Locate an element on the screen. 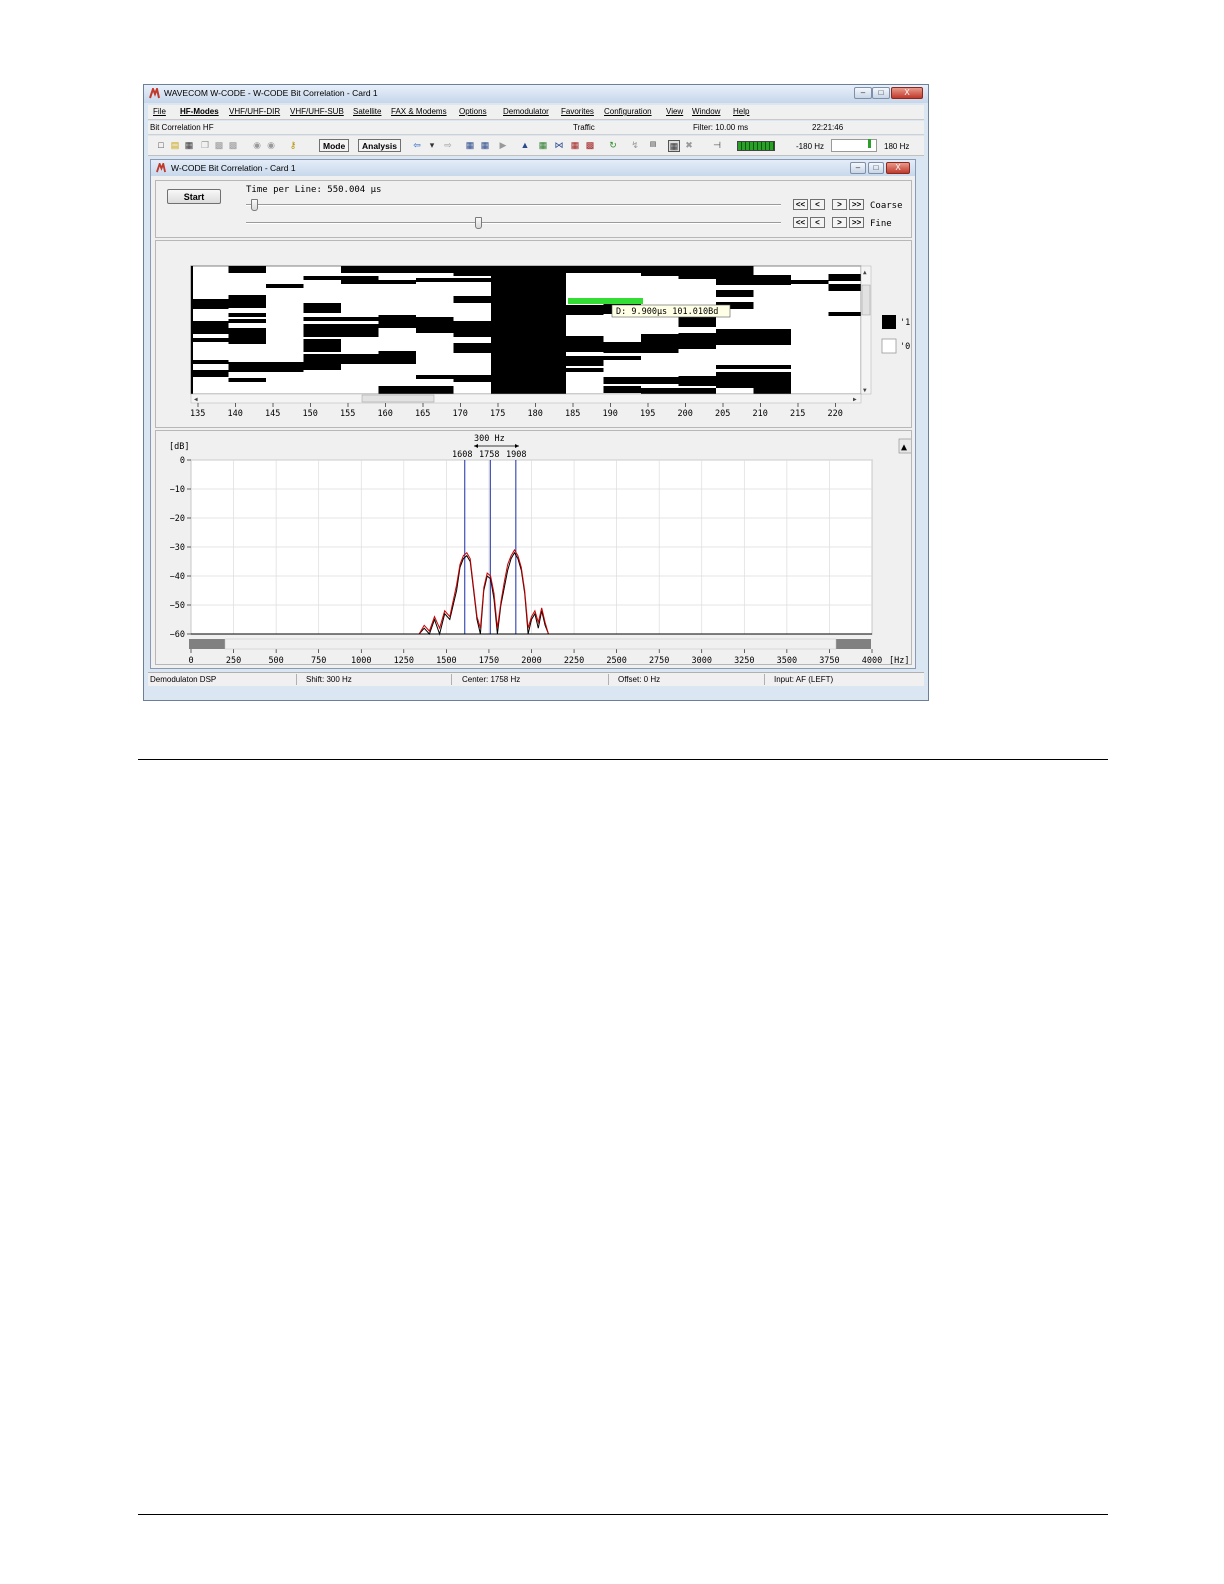 This screenshot has height=1584, width=1224. waterfall-icon: ▦ is located at coordinates (575, 145).